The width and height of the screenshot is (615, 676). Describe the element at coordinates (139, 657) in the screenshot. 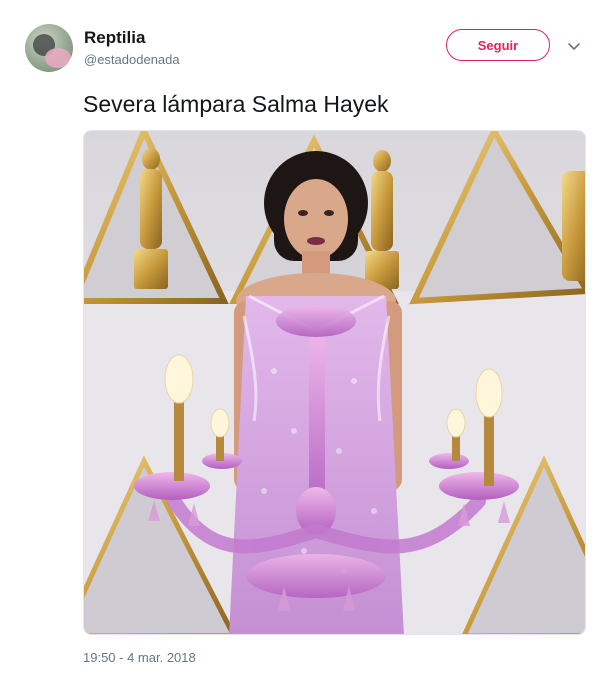

I see `tweet-timestamp: 19:50 - 4 mar. 2018` at that location.